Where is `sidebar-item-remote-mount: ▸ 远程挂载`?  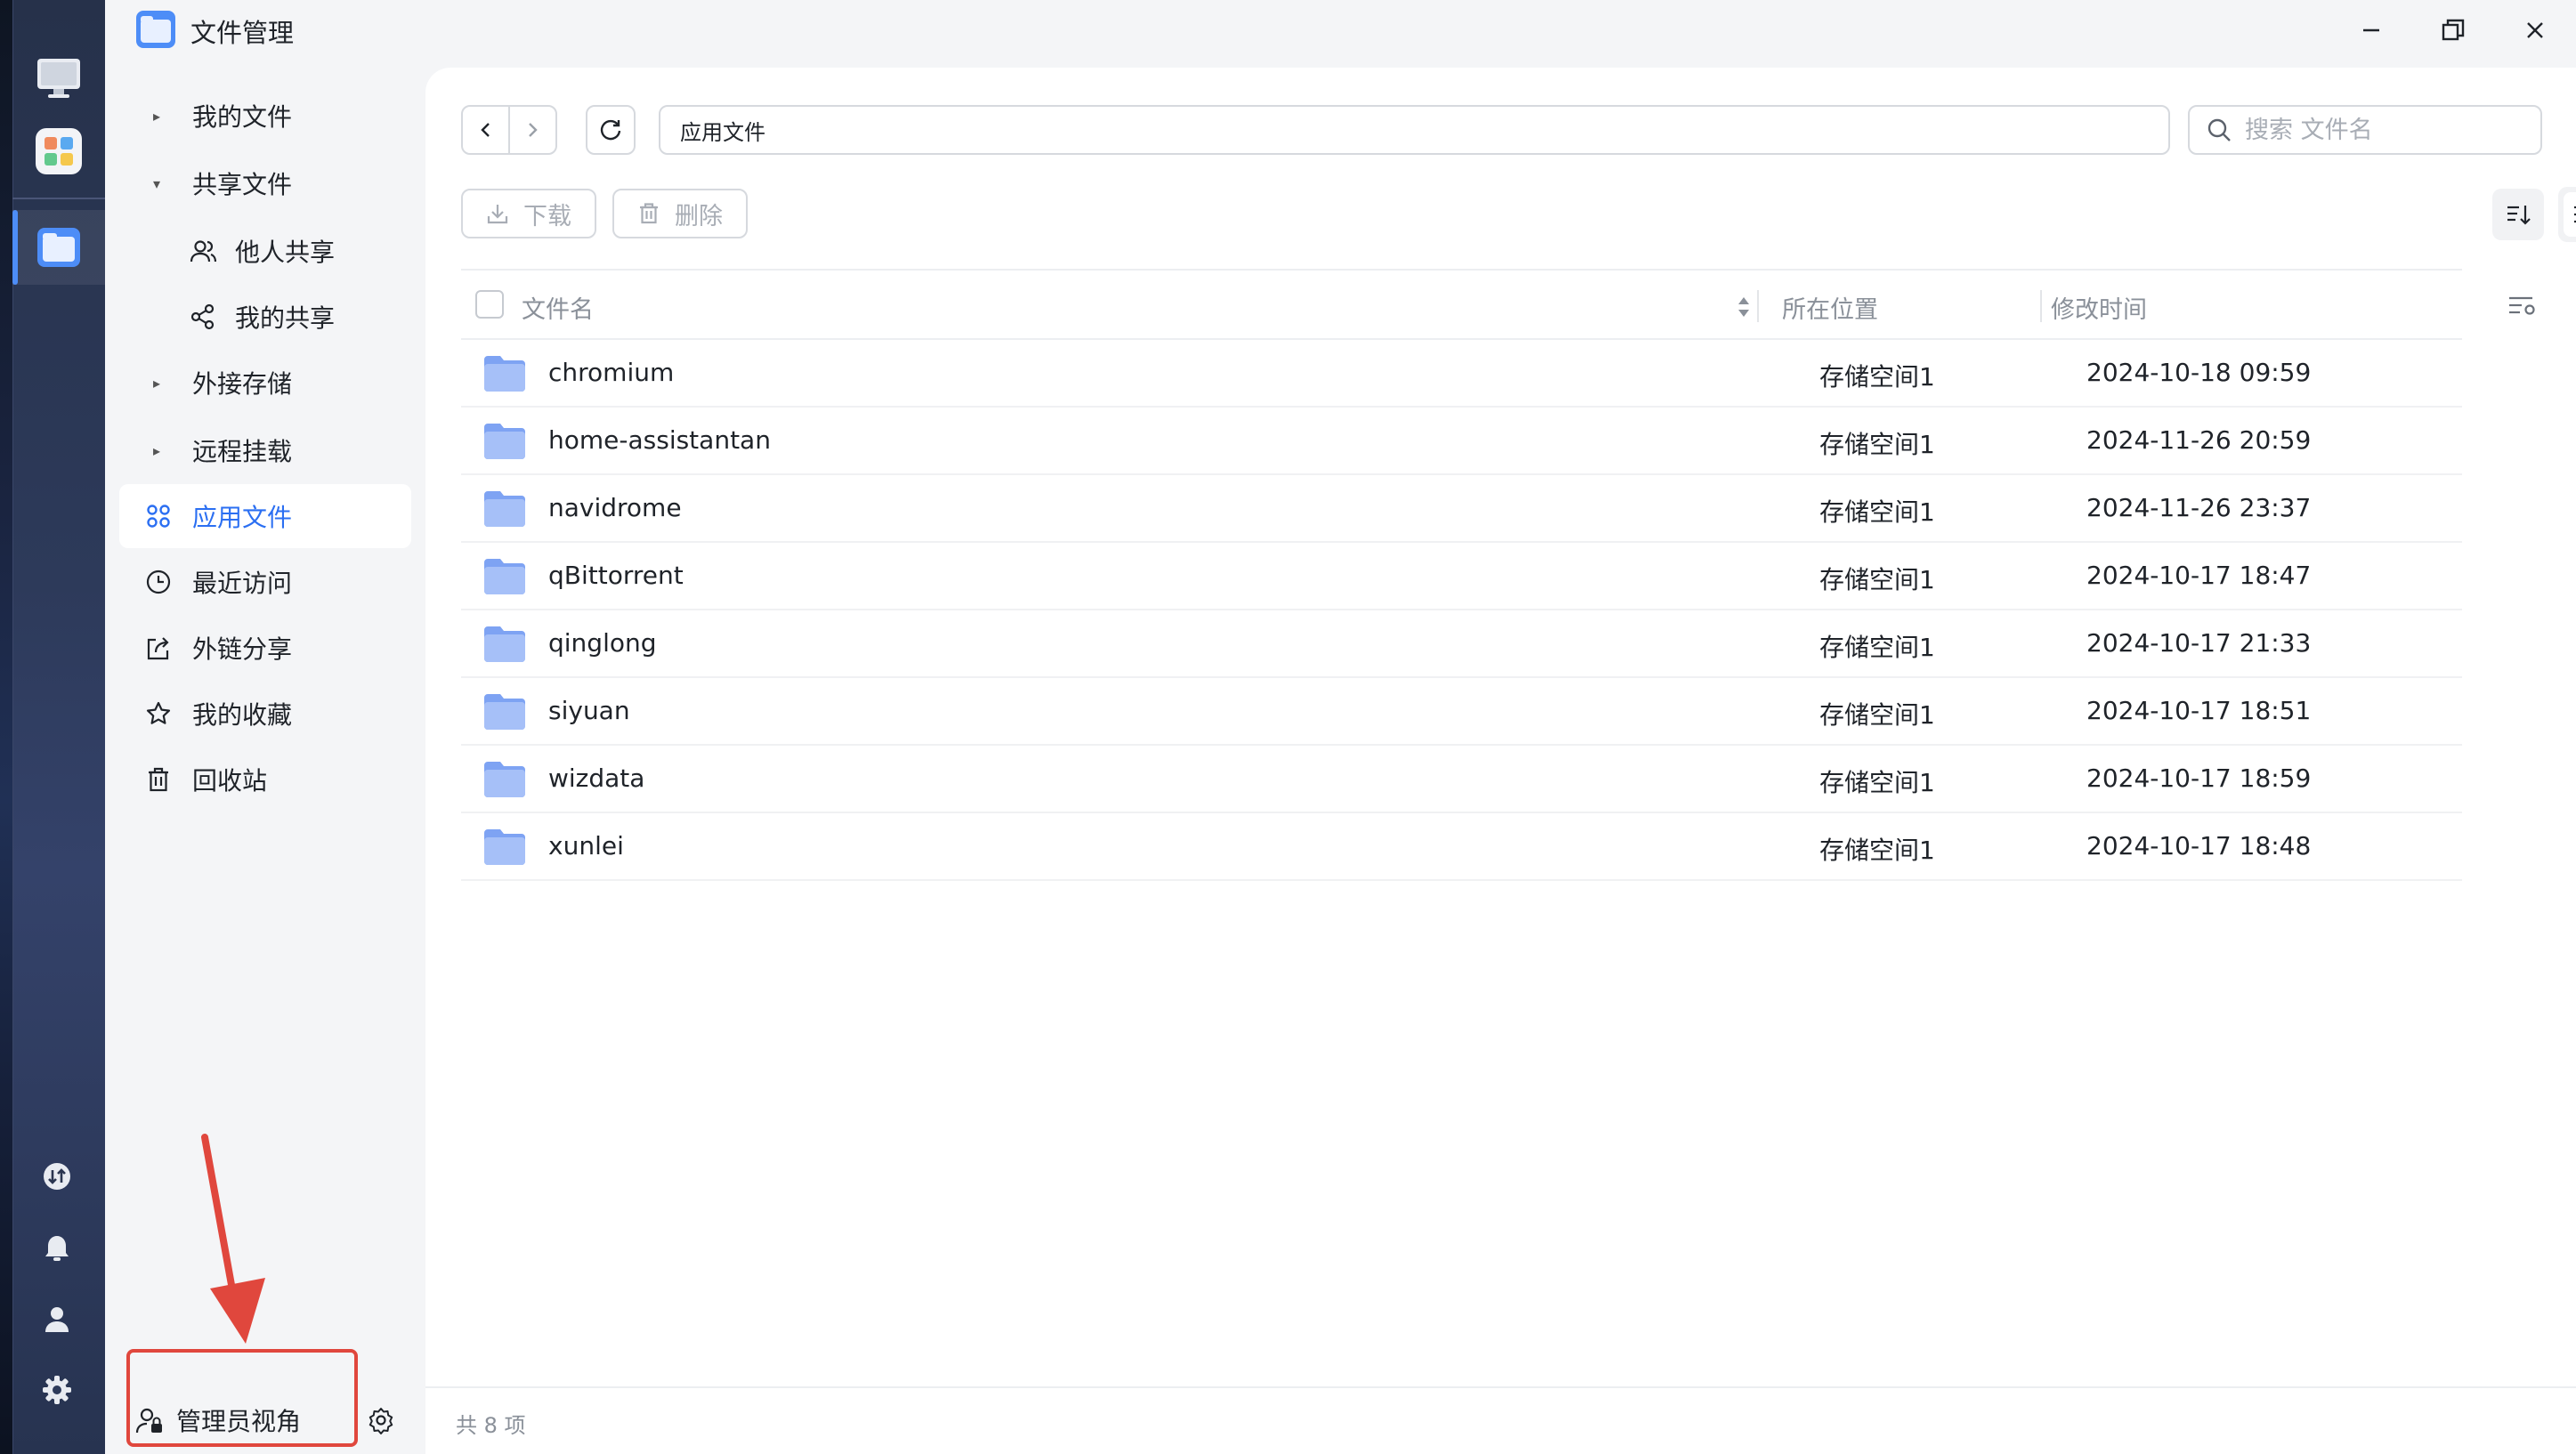 sidebar-item-remote-mount: ▸ 远程挂载 is located at coordinates (265, 450).